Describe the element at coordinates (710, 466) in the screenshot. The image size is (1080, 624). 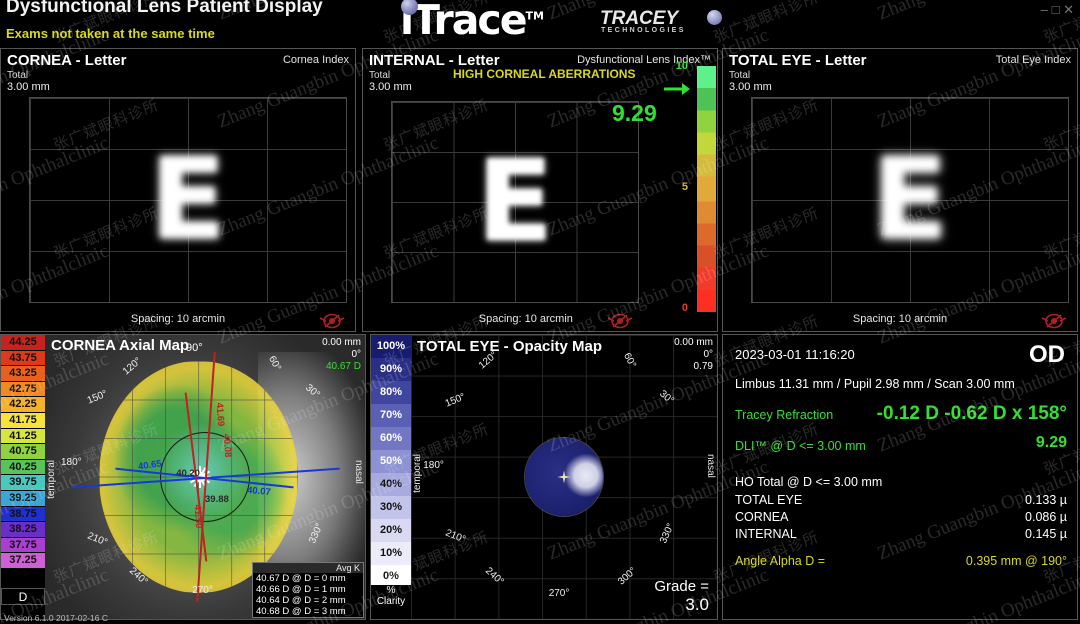
I see `opacity-nasal-label: nasal` at that location.